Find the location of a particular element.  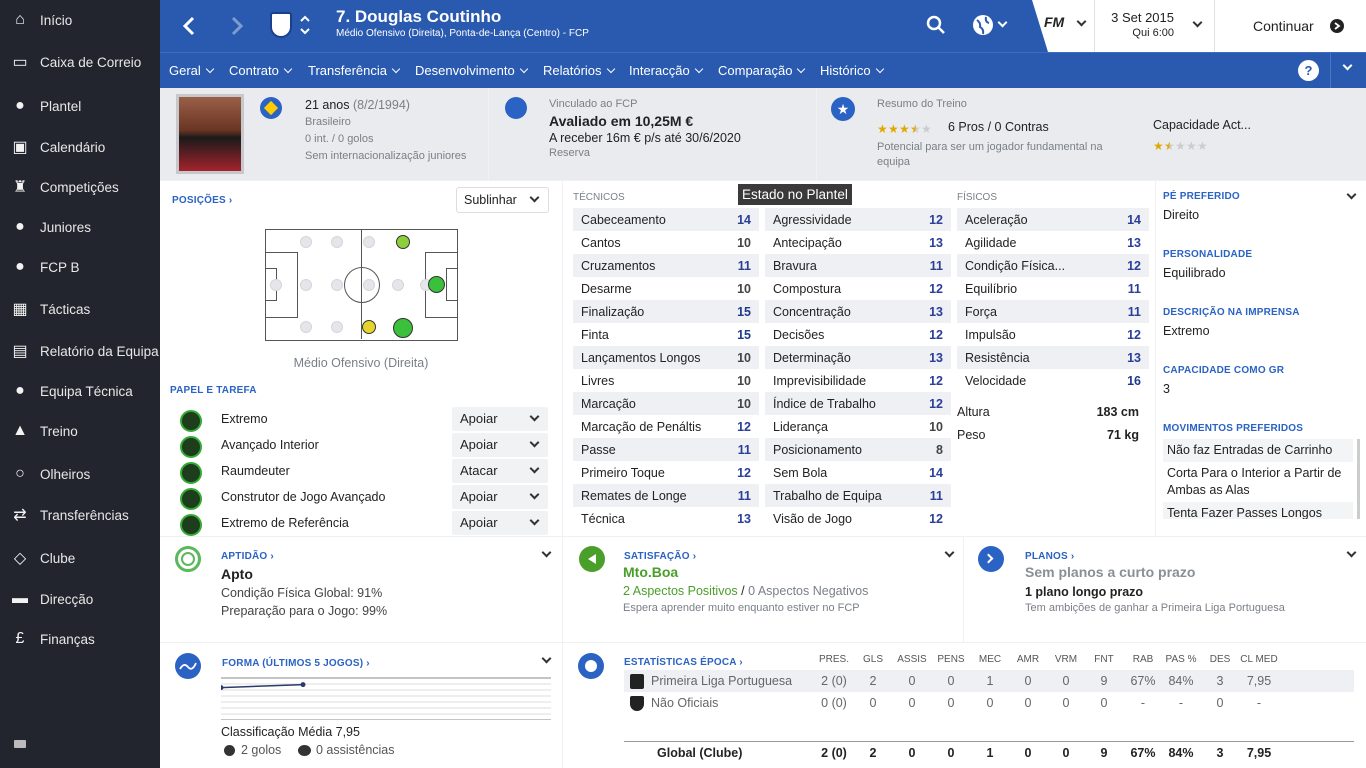

fitness-link: APTIDÃO › is located at coordinates (247, 556).